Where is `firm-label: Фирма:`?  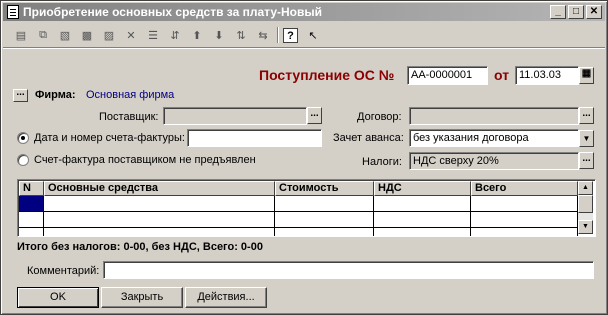 firm-label: Фирма: is located at coordinates (55, 95).